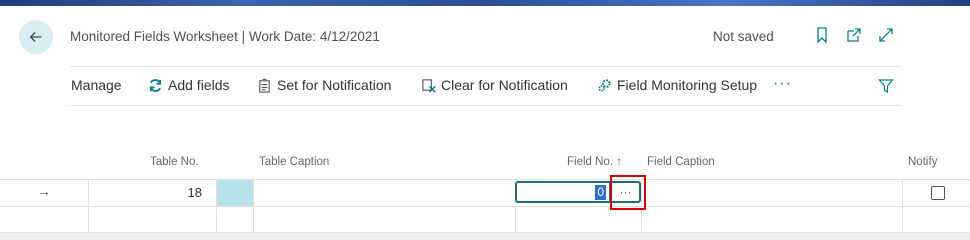 The width and height of the screenshot is (970, 240). I want to click on add-fields-button: Add fields, so click(188, 85).